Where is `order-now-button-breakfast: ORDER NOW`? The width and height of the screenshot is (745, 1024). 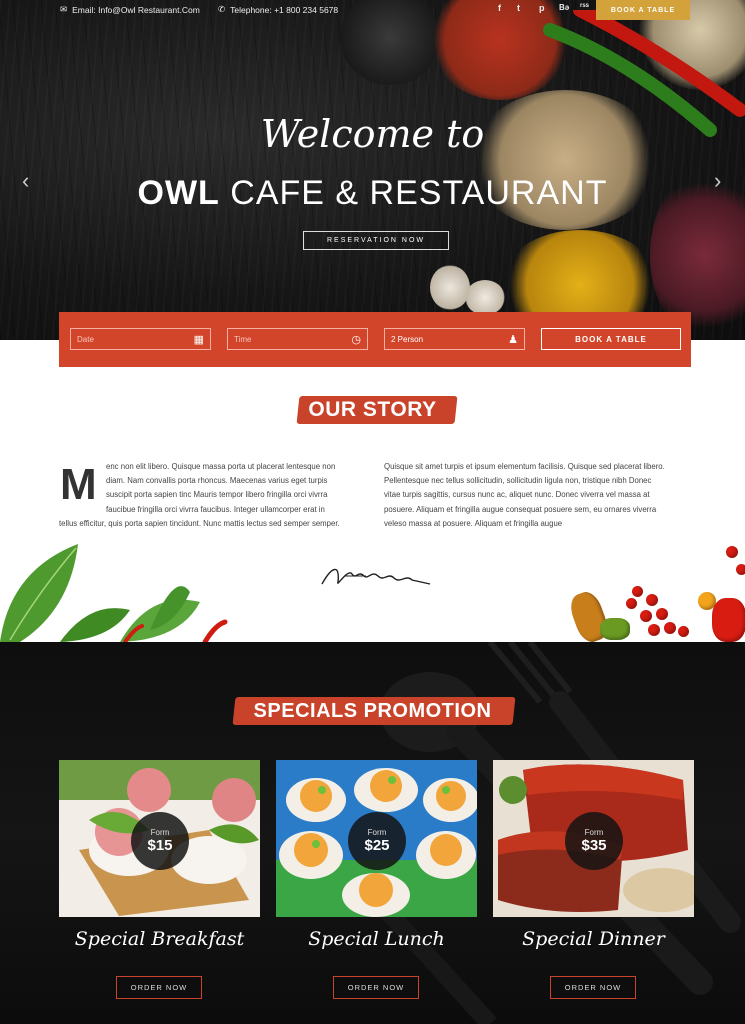 order-now-button-breakfast: ORDER NOW is located at coordinates (159, 987).